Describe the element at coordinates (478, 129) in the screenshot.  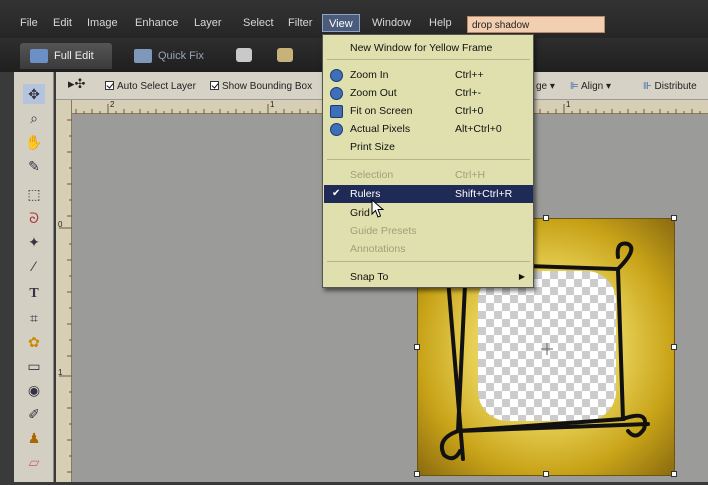
I see `menu-item-shortcut: Alt+Ctrl+0` at that location.